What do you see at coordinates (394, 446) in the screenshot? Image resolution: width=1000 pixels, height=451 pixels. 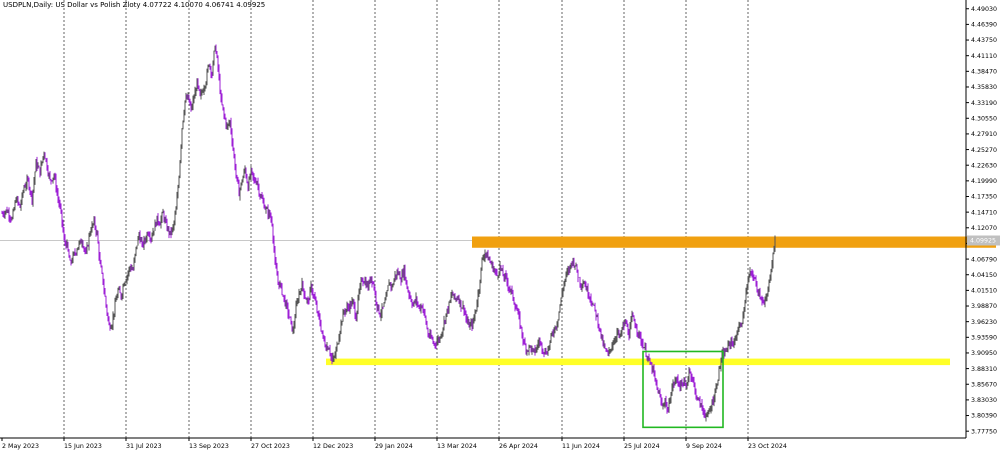 I see `x-tick-label: 29 Jan 2024` at bounding box center [394, 446].